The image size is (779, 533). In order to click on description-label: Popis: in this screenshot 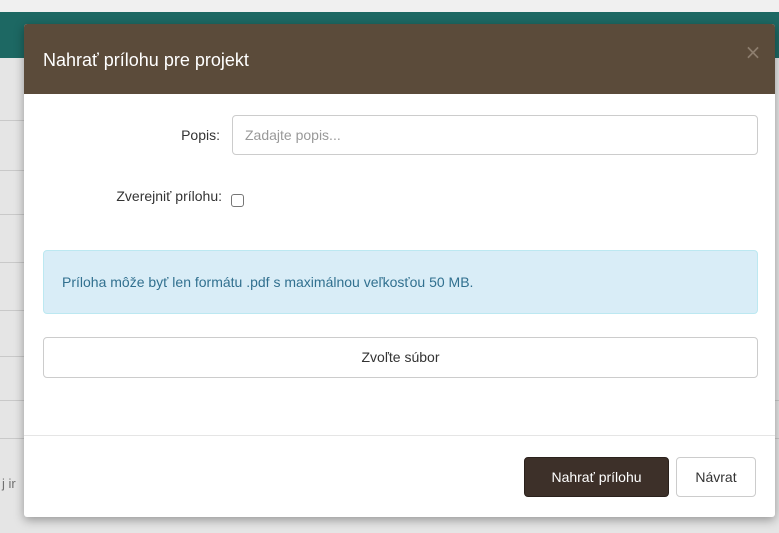, I will do `click(200, 135)`.